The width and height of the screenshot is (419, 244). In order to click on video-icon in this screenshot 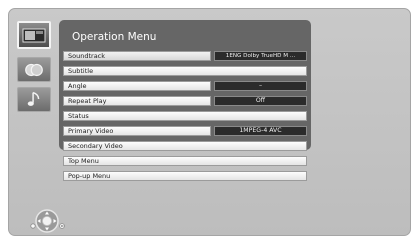, I will do `click(34, 35)`.